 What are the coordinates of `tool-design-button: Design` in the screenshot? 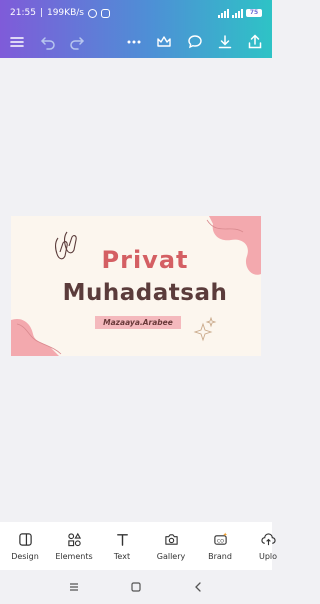 It's located at (25, 545).